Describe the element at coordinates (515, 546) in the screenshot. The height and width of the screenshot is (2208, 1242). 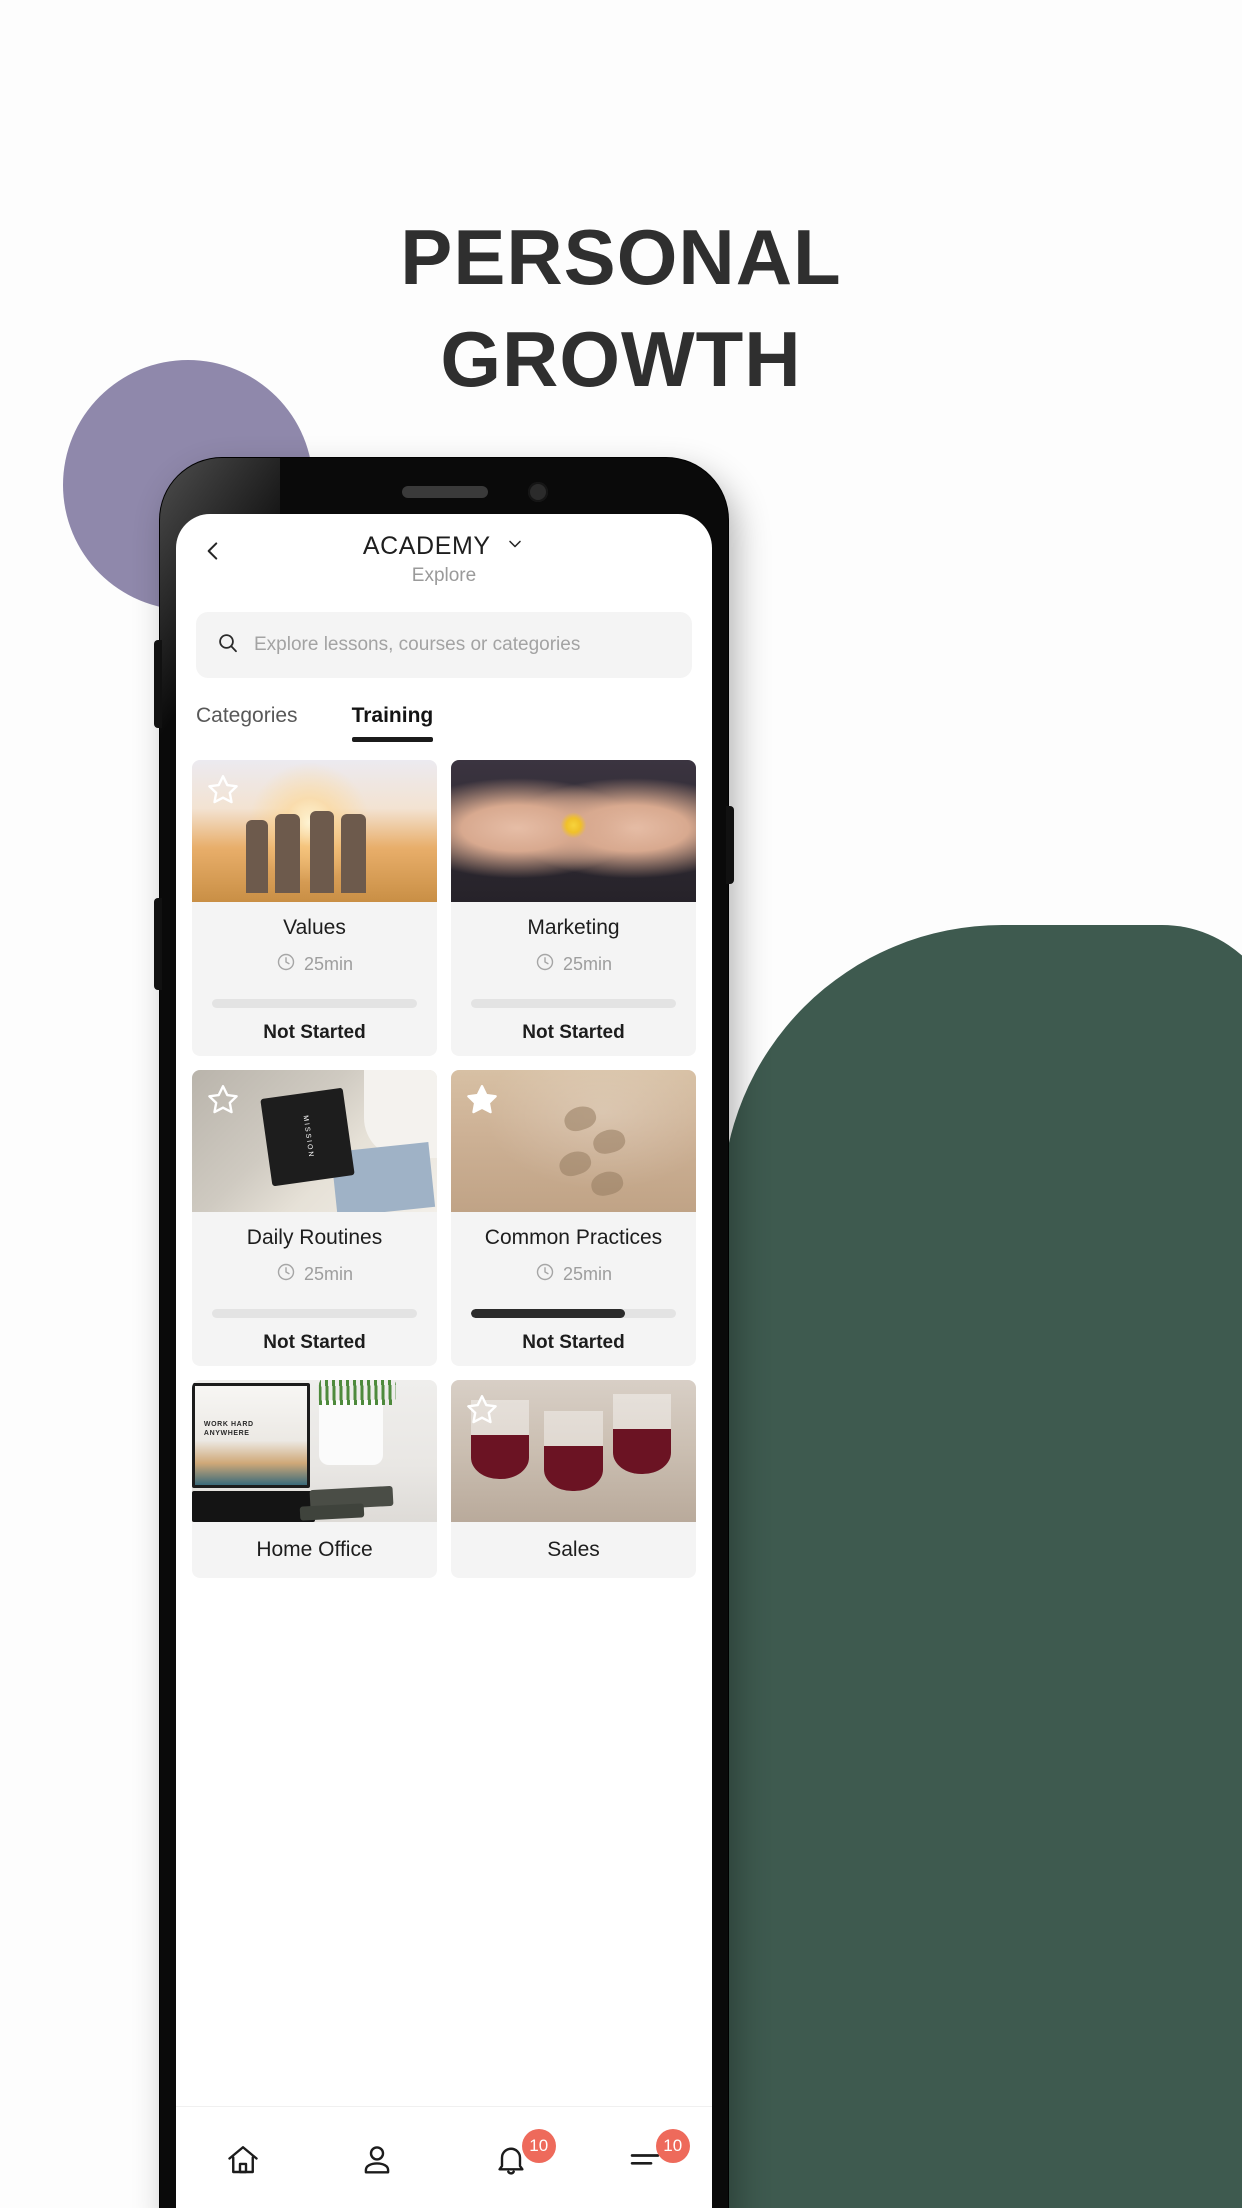
I see `chevron-down-icon` at that location.